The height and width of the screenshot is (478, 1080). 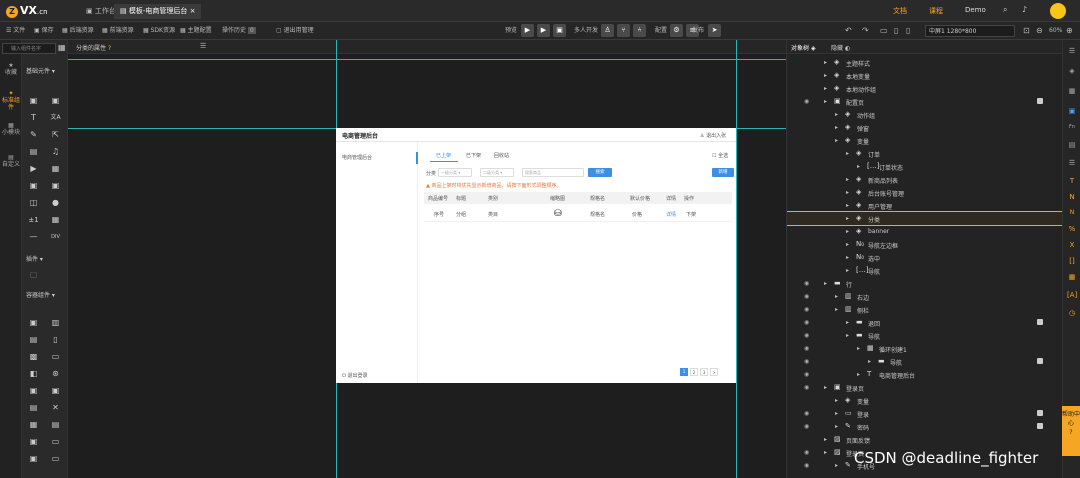 What do you see at coordinates (29, 48) in the screenshot?
I see `component-search-input: 输入组件名字` at bounding box center [29, 48].